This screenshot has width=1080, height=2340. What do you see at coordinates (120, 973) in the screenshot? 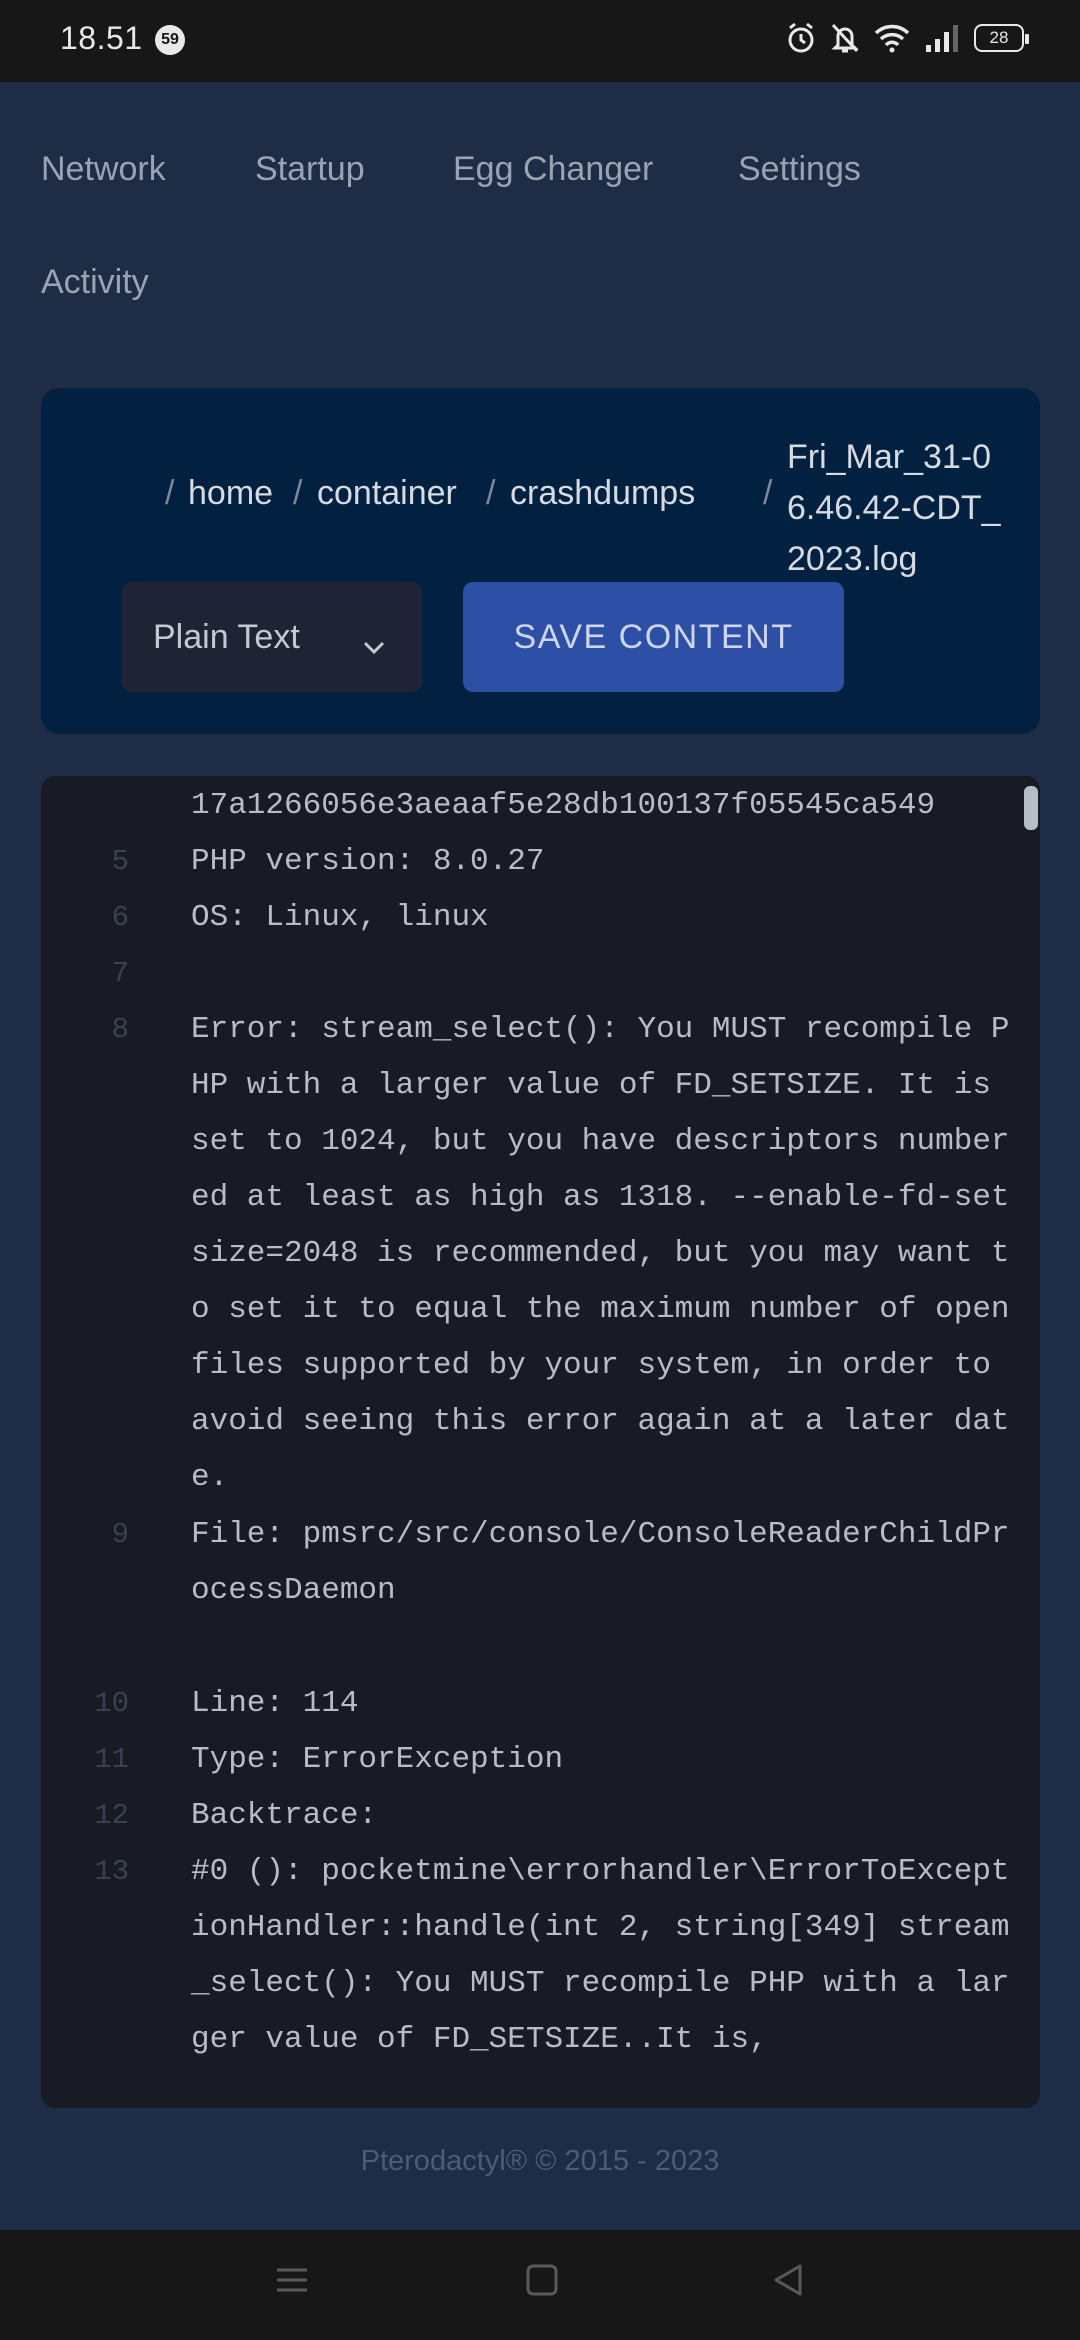
I see `line-number: 7` at bounding box center [120, 973].